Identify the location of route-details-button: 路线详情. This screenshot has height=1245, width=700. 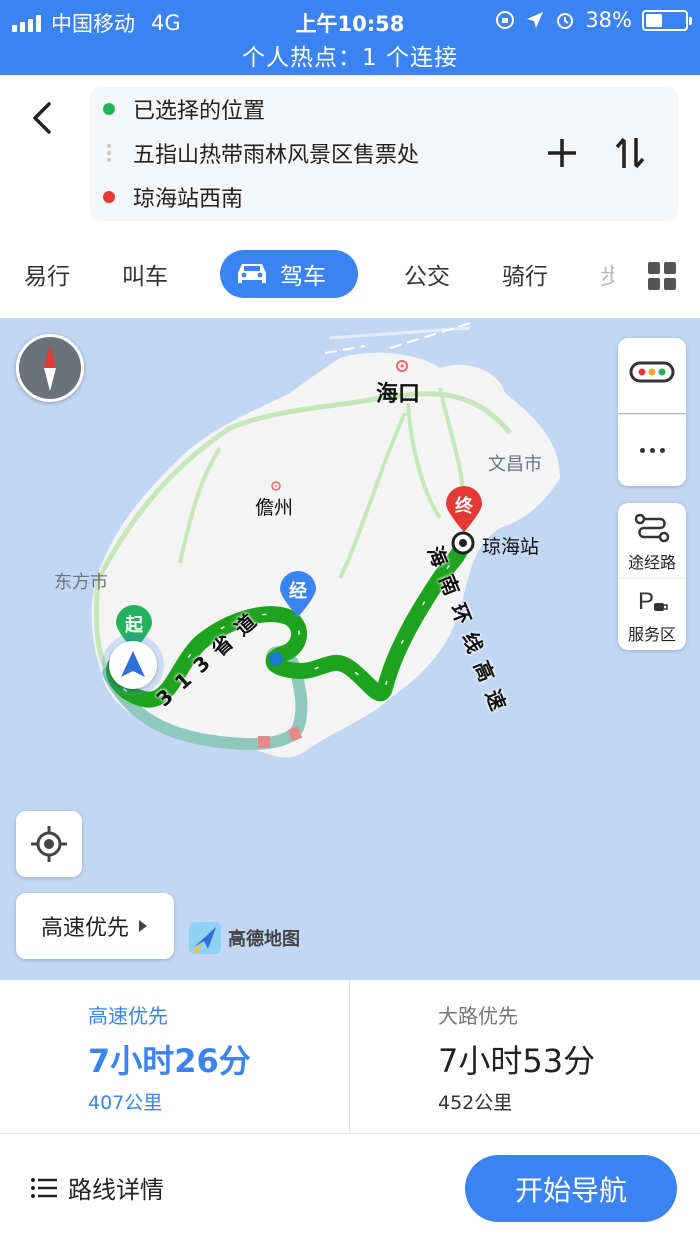
(97, 1187).